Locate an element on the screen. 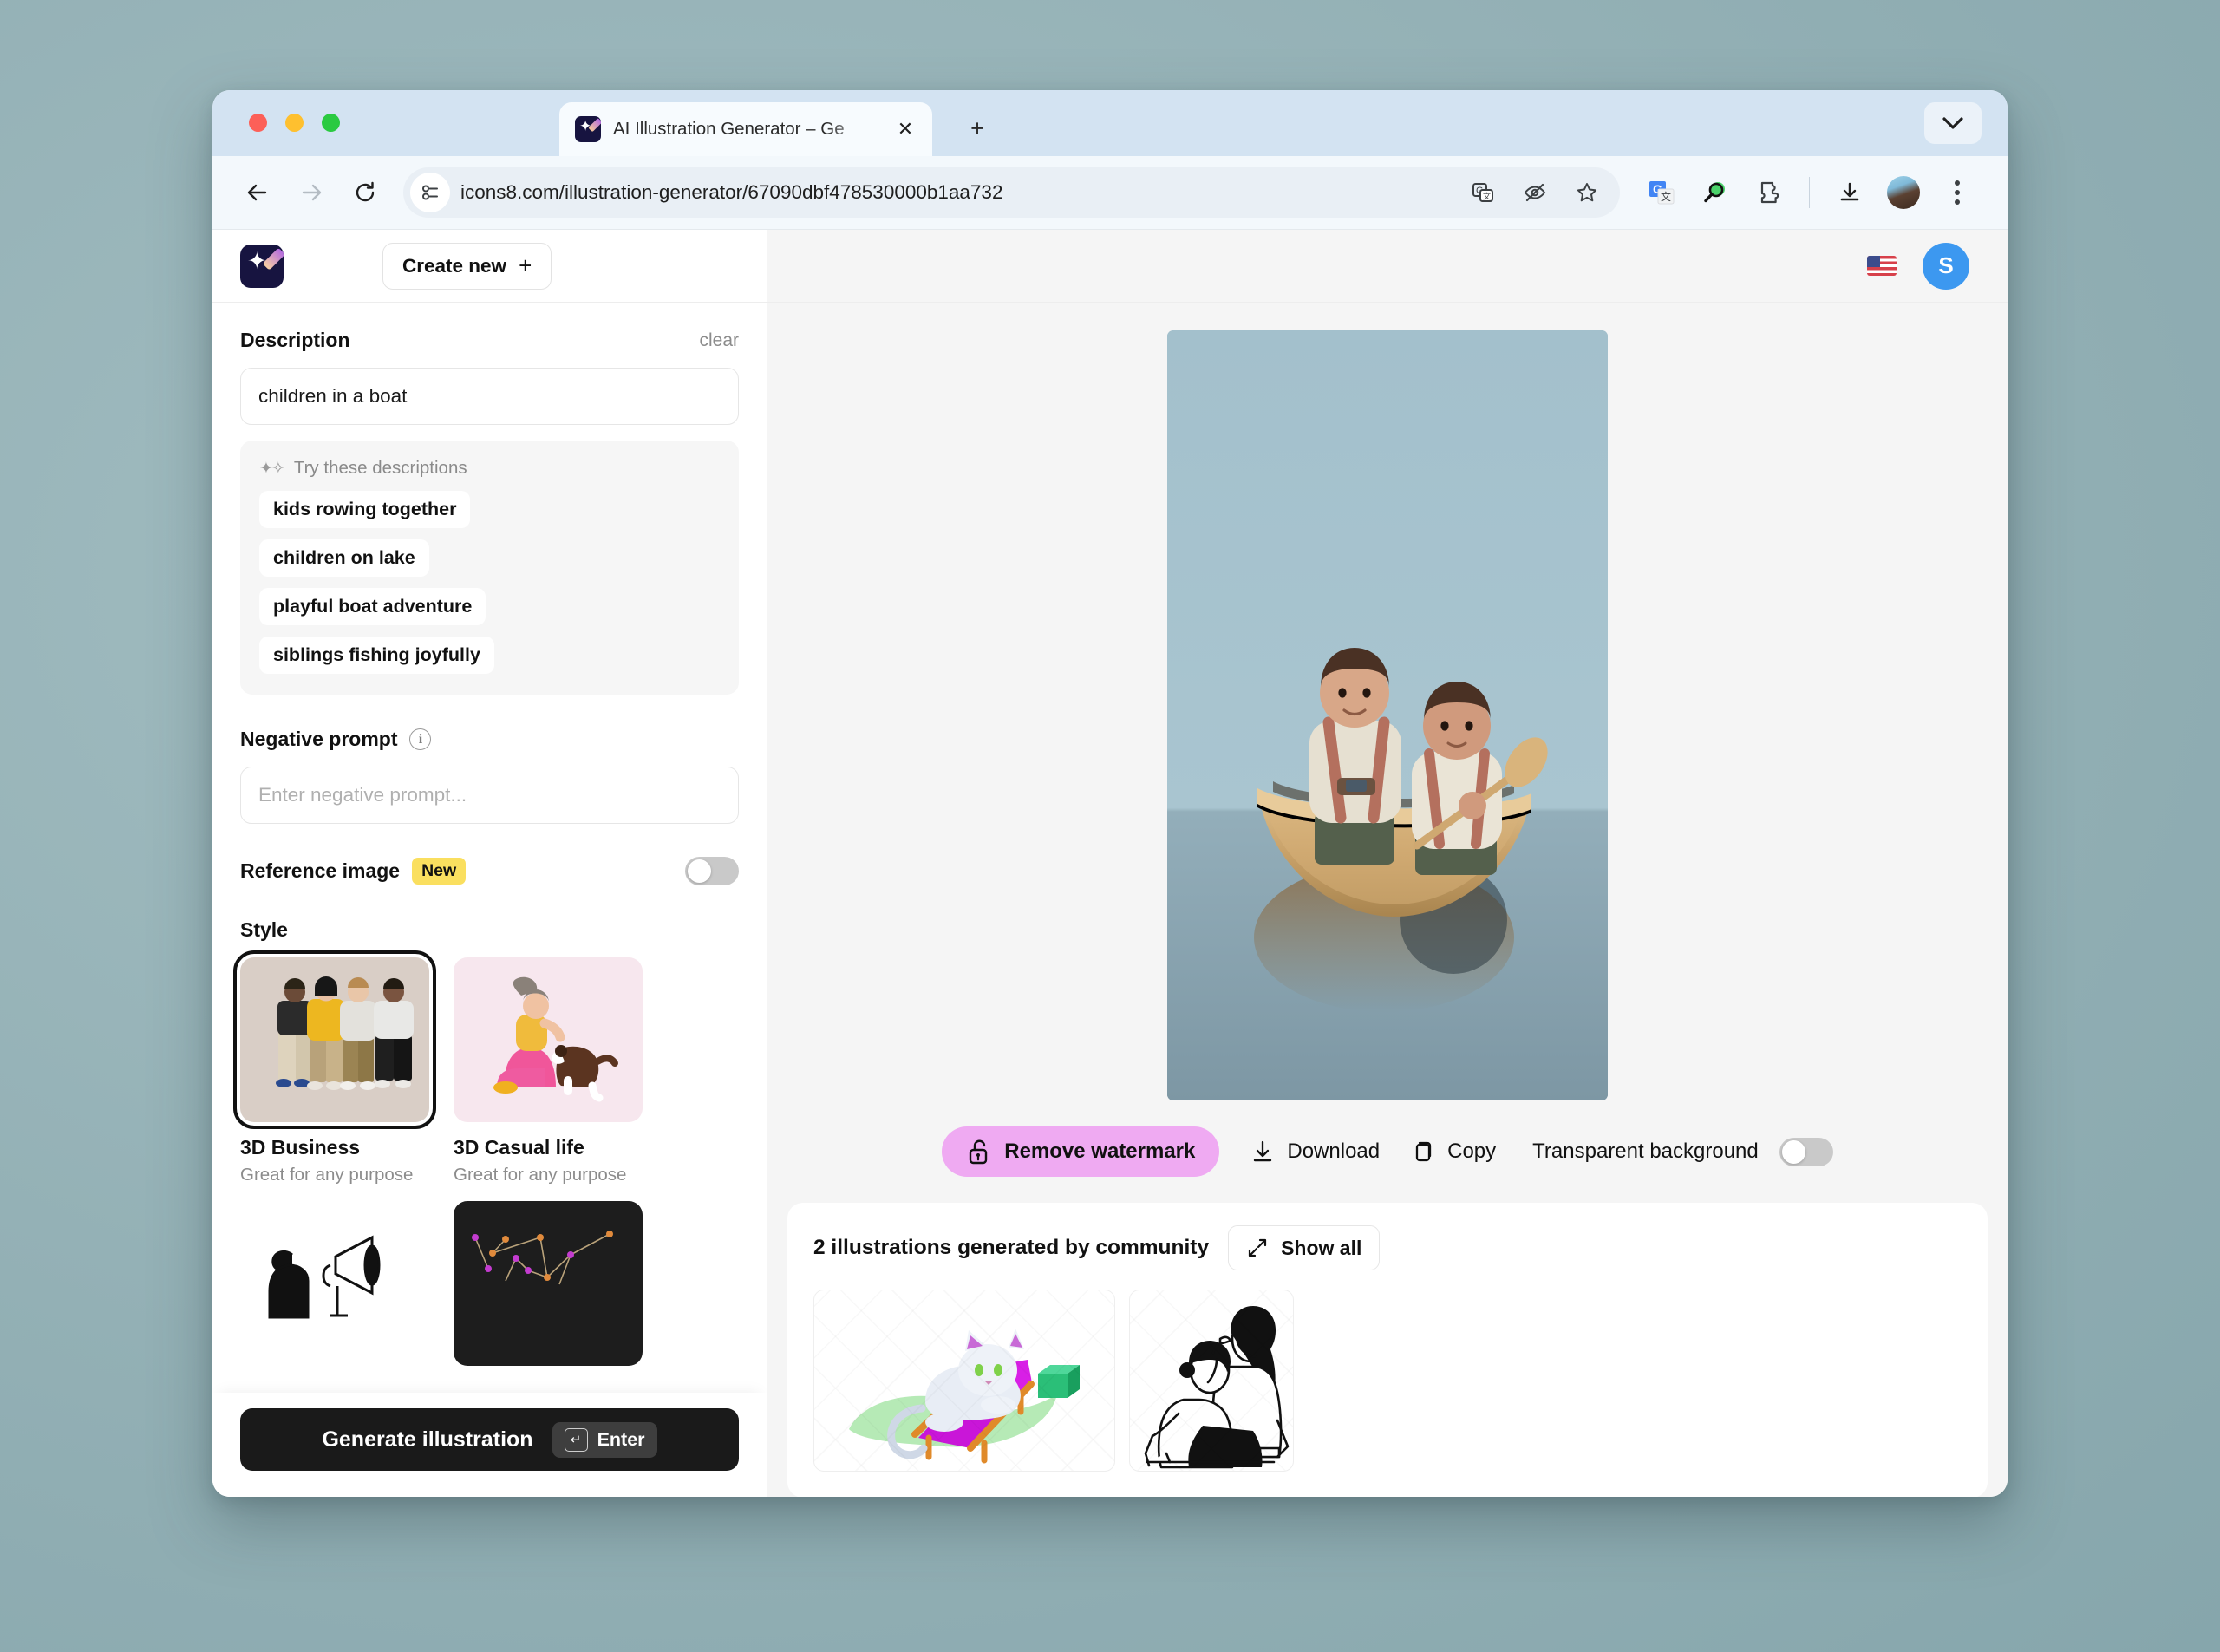 The image size is (2220, 1652). transparent-background-control: Transparent background is located at coordinates (1682, 1152).